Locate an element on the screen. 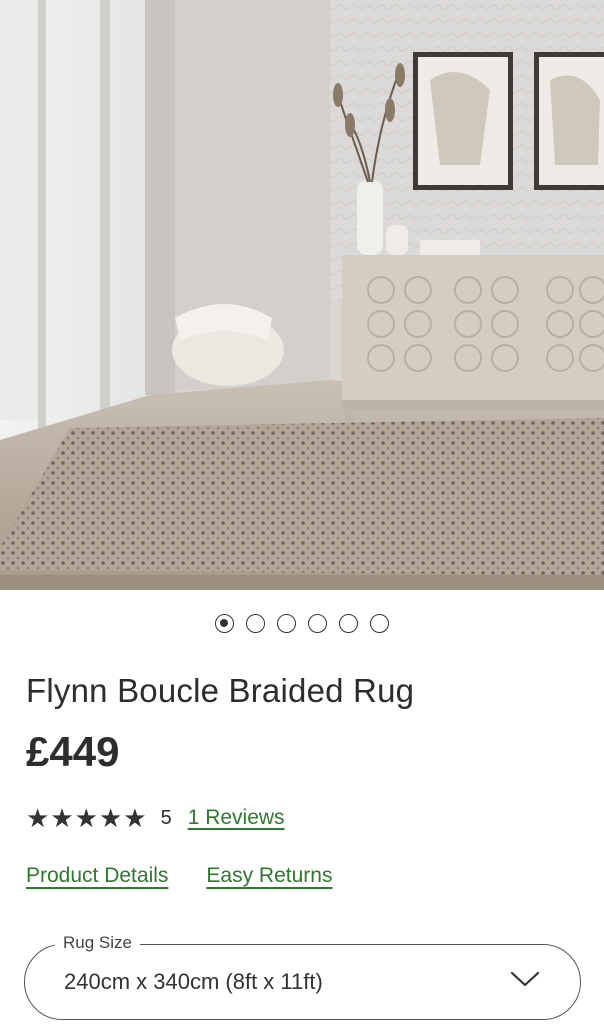 The width and height of the screenshot is (604, 1024). image-carousel-indicators is located at coordinates (302, 623).